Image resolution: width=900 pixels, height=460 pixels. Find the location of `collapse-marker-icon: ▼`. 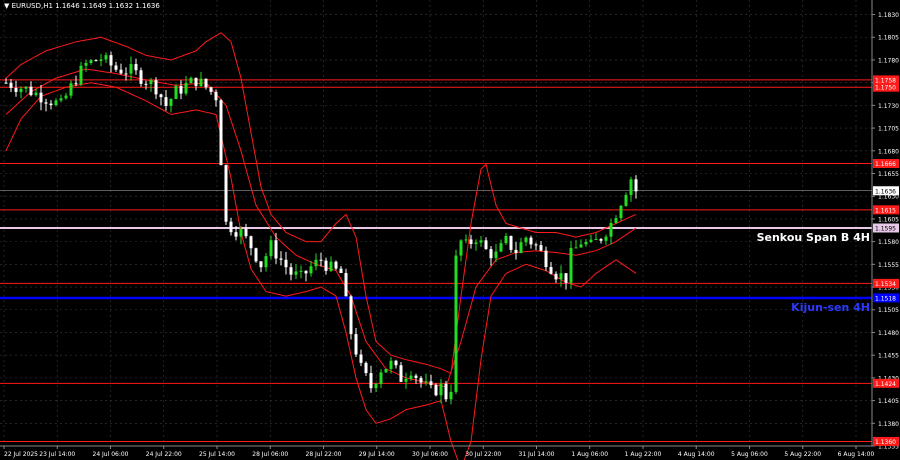

collapse-marker-icon: ▼ is located at coordinates (6, 6).